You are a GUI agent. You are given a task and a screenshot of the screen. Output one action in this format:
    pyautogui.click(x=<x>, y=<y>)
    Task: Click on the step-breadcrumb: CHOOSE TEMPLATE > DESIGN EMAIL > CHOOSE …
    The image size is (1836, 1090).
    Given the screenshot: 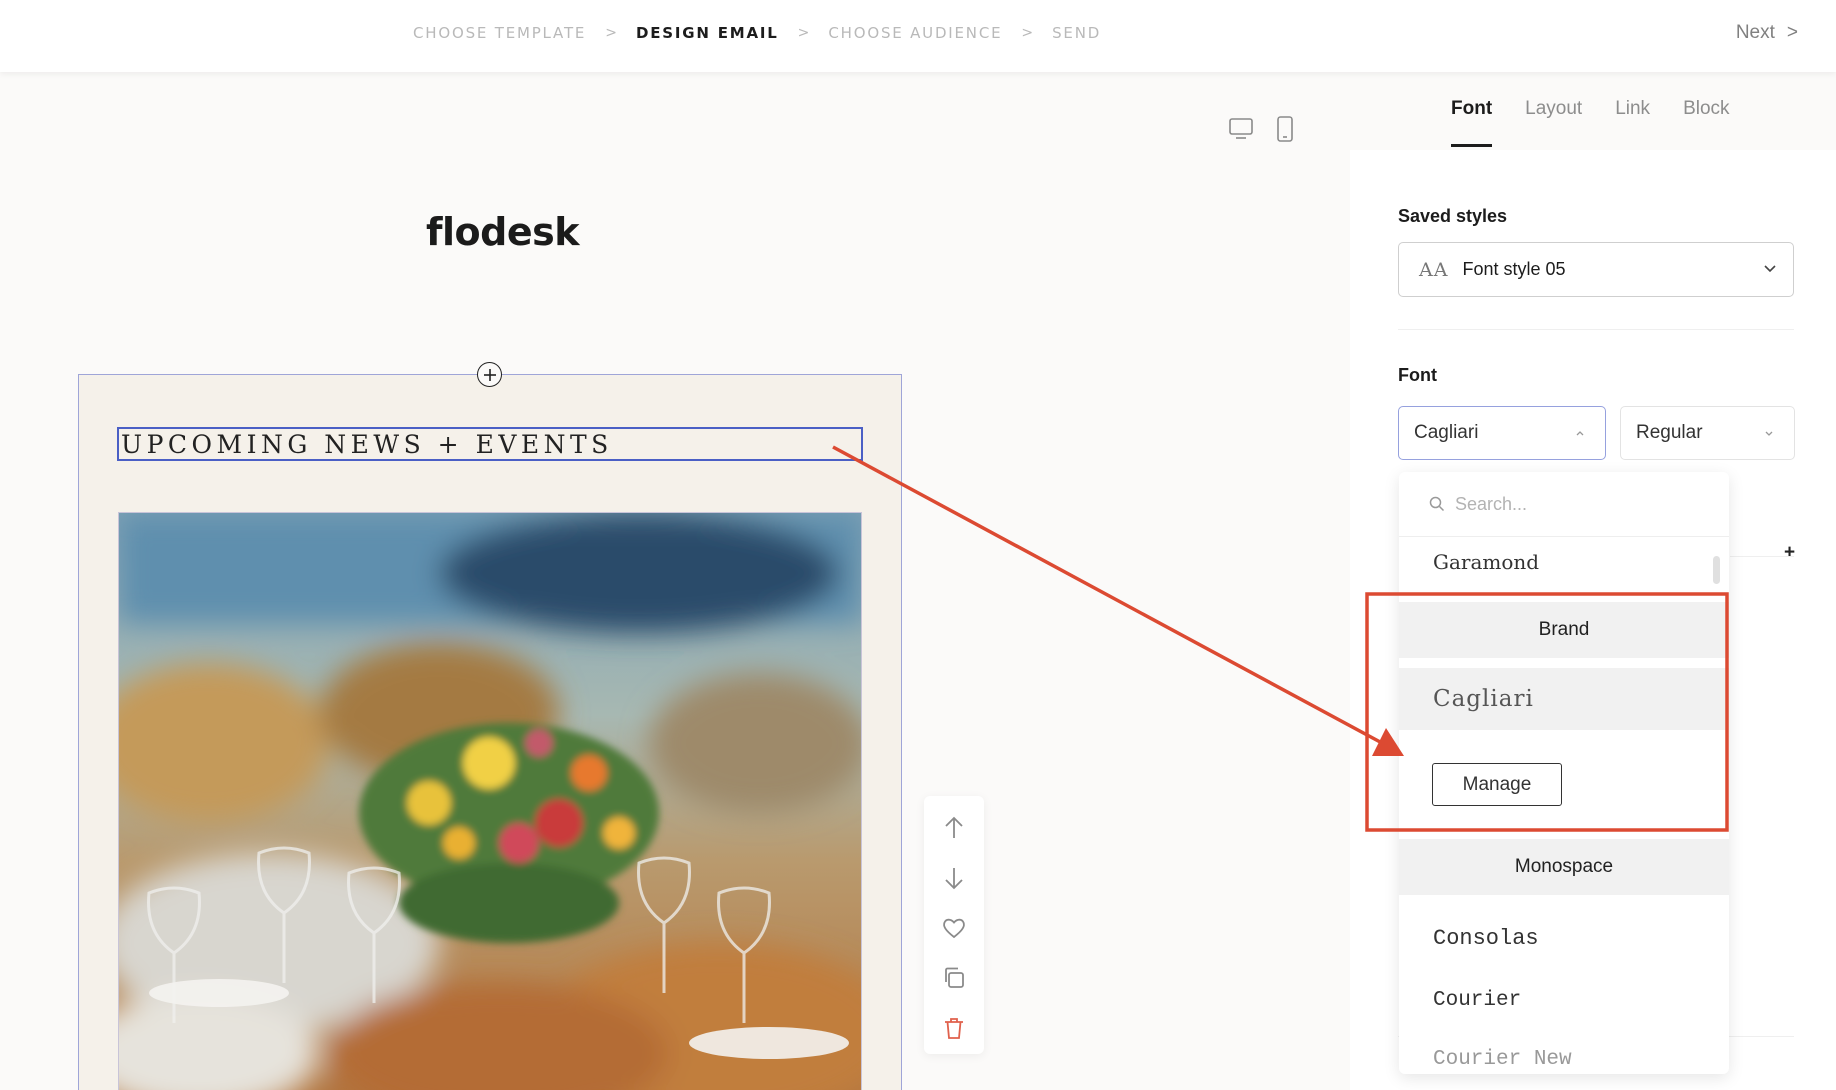 What is the action you would take?
    pyautogui.click(x=757, y=33)
    